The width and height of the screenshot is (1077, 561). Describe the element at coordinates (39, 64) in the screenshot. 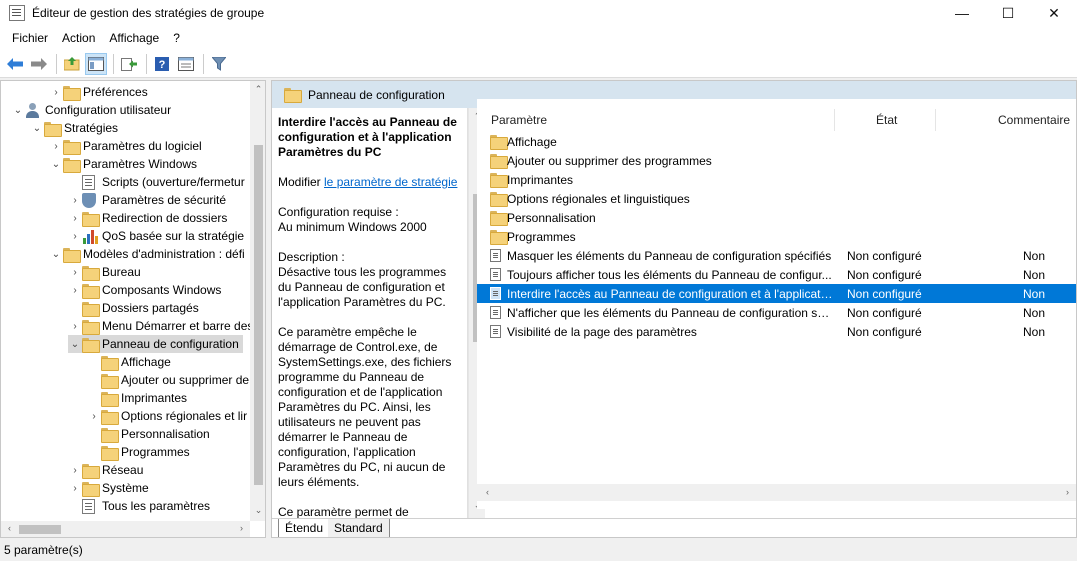

I see `forward-arrow-icon` at that location.